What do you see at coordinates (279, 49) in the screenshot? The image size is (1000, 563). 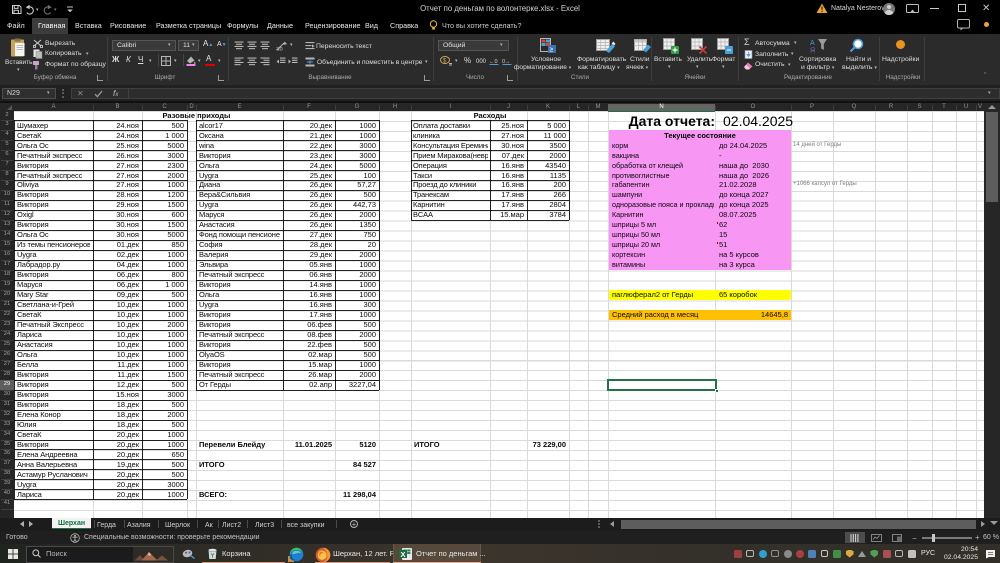 I see `svg-text: ab` at bounding box center [279, 49].